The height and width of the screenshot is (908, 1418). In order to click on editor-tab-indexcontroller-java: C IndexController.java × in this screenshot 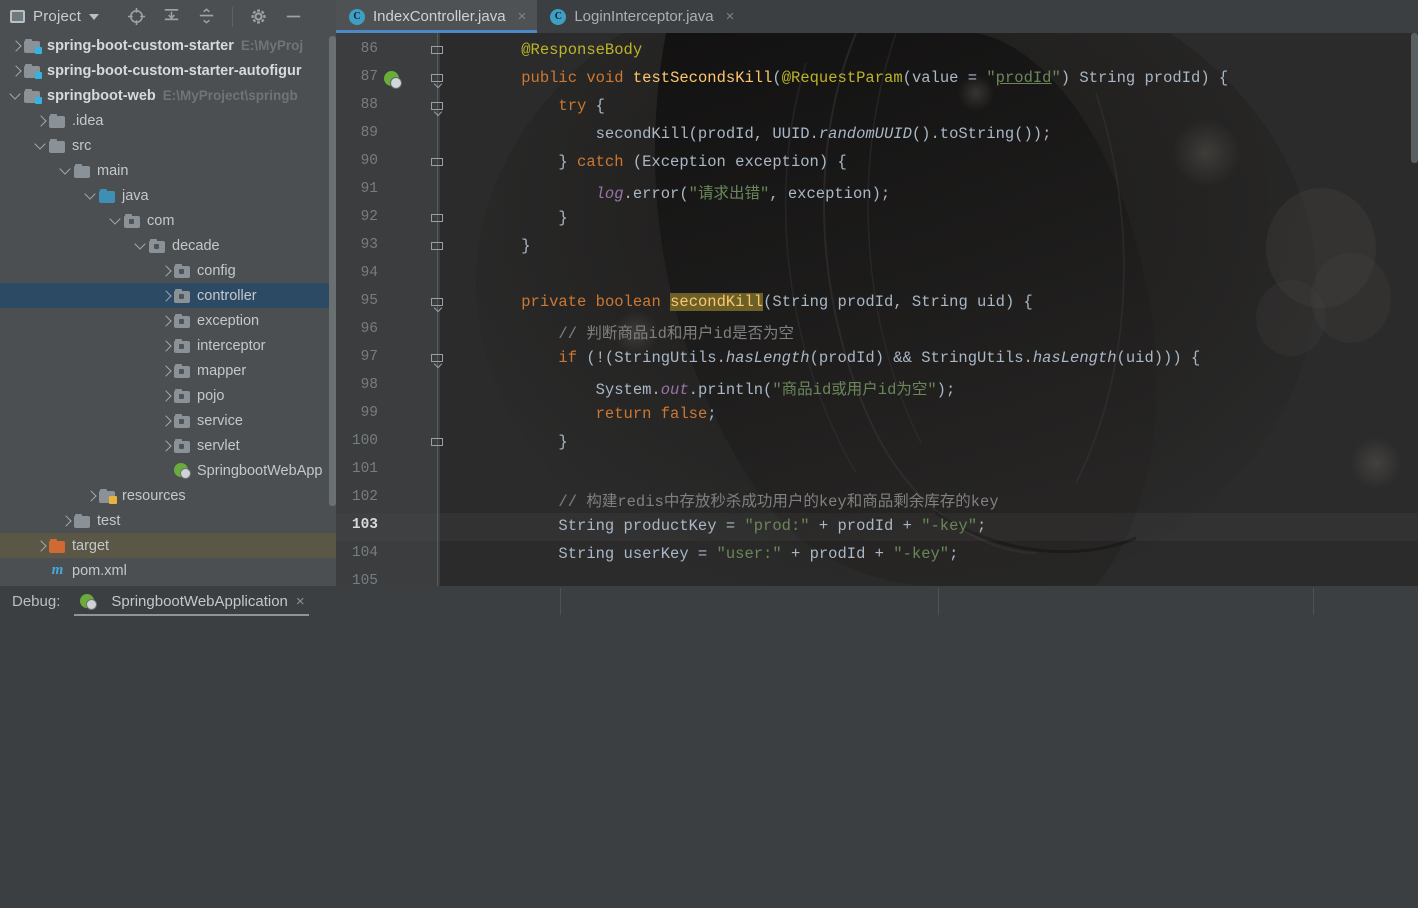, I will do `click(437, 16)`.